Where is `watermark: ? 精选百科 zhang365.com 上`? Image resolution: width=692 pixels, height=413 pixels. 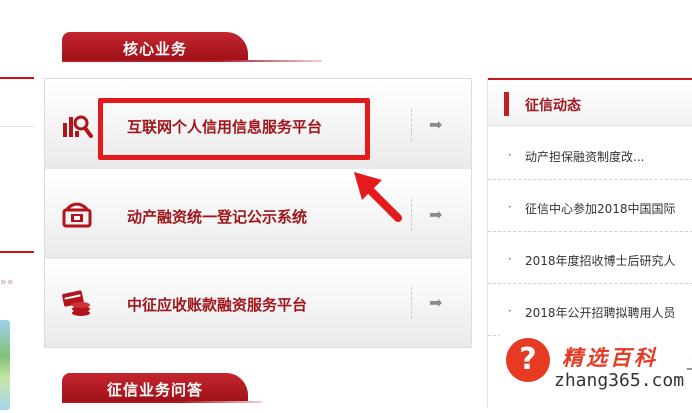 watermark: ? 精选百科 zhang365.com 上 is located at coordinates (596, 368).